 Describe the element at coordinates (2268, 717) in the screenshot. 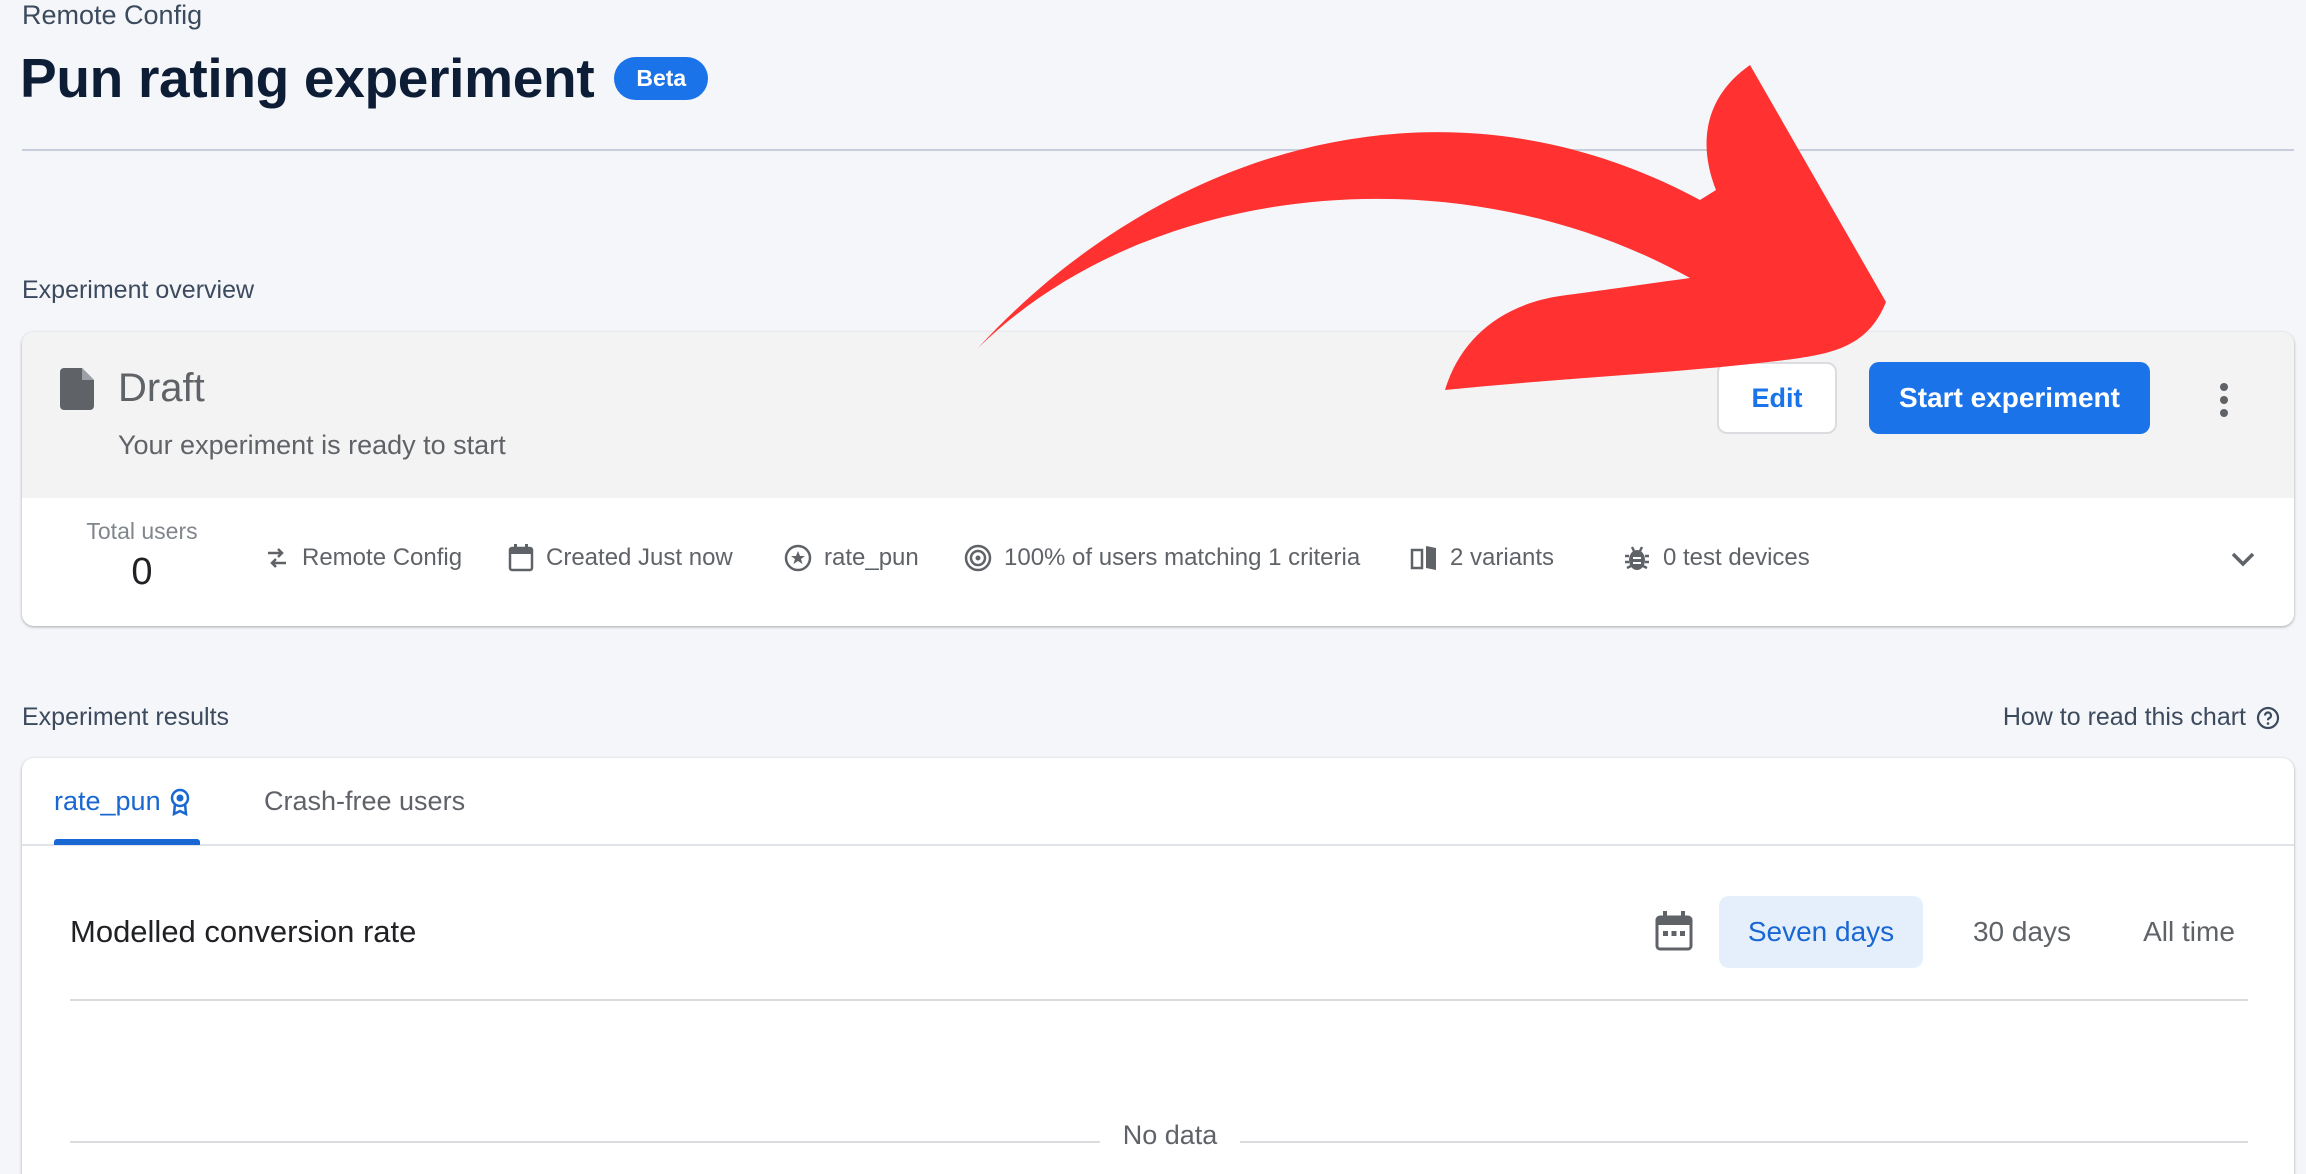

I see `help-icon` at that location.